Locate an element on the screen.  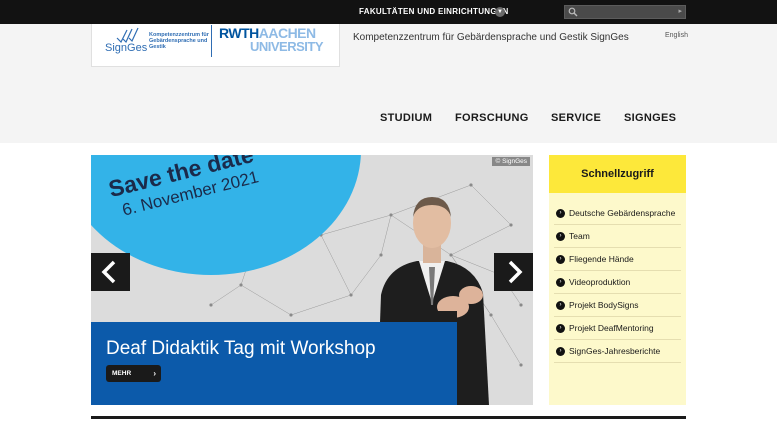
search-box: ▸ is located at coordinates (625, 12).